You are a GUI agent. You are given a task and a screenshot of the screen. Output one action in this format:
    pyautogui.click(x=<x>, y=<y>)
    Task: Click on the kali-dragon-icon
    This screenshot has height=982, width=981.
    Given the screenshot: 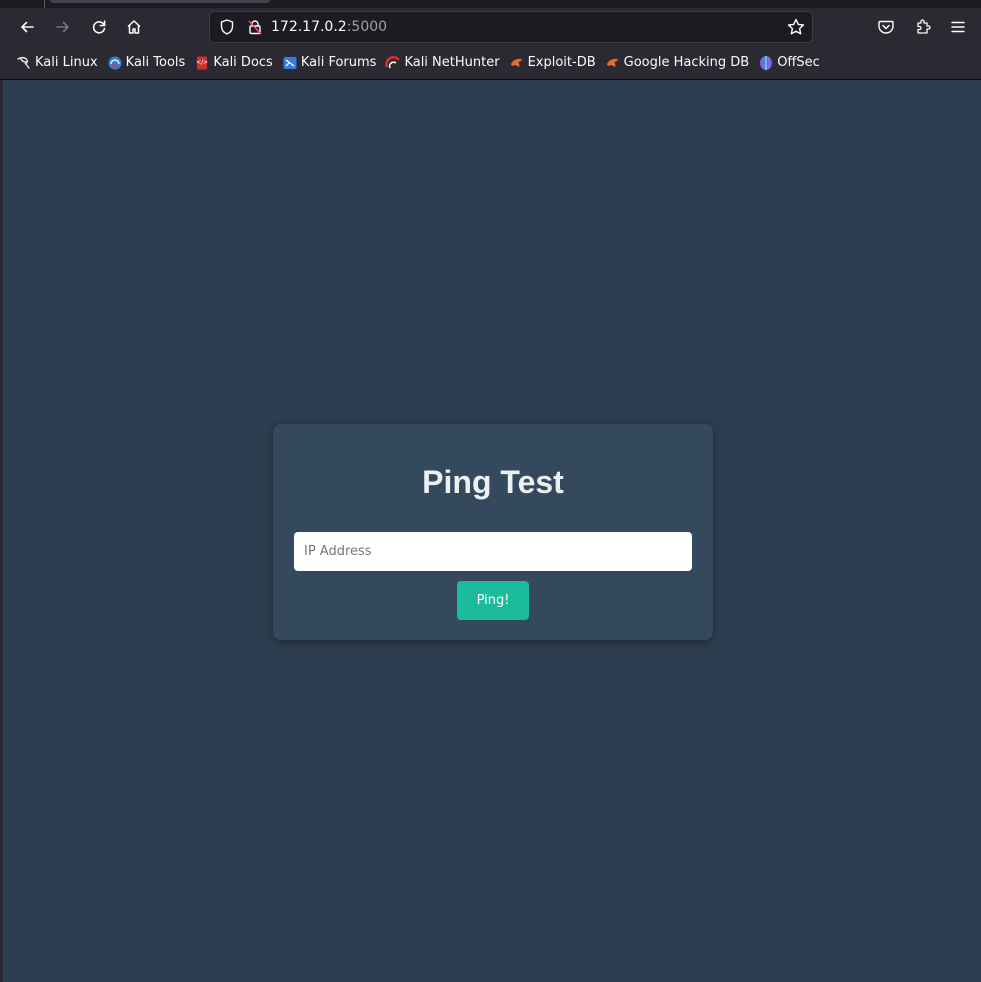 What is the action you would take?
    pyautogui.click(x=24, y=63)
    